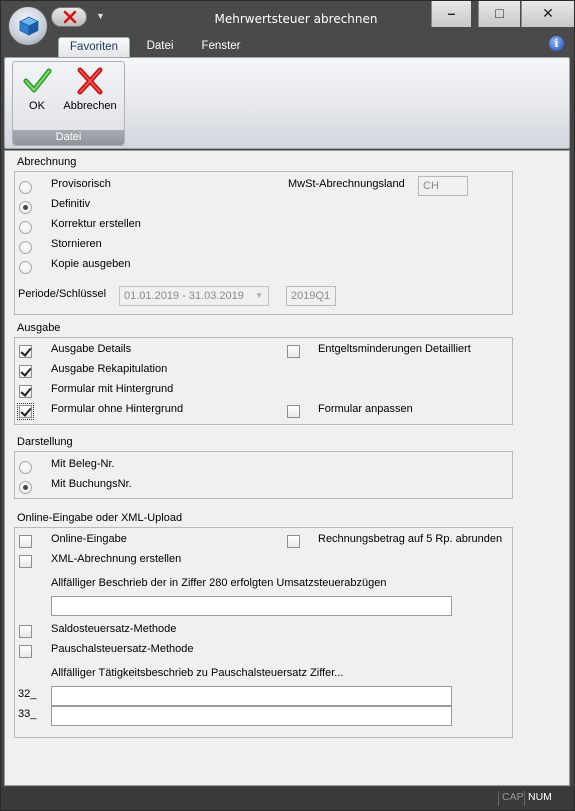 Image resolution: width=575 pixels, height=811 pixels. What do you see at coordinates (311, 296) in the screenshot?
I see `period-key-field: 2019Q1` at bounding box center [311, 296].